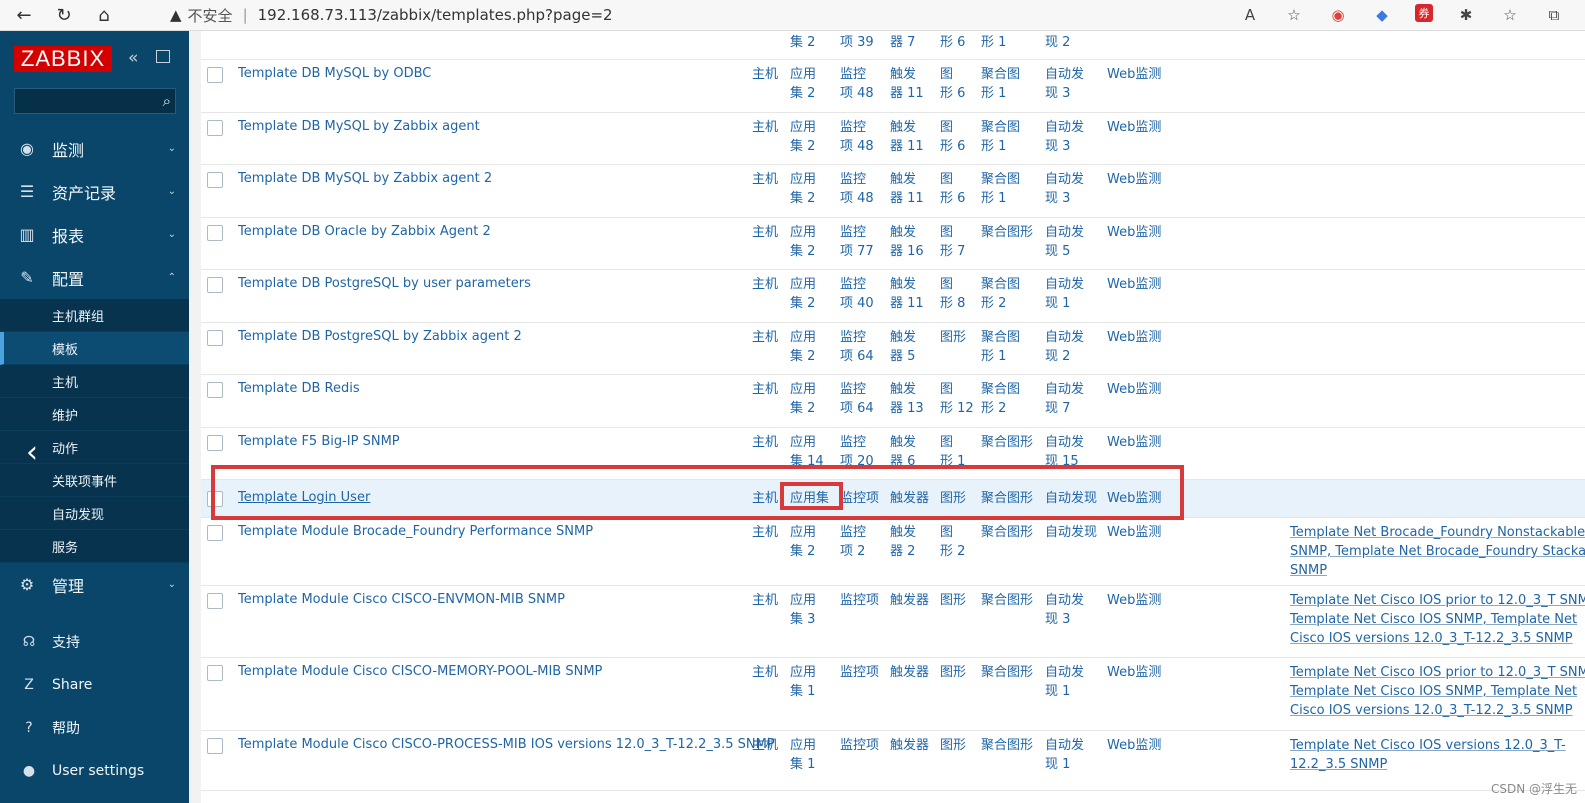 This screenshot has height=803, width=1585. I want to click on items-link: 项 77, so click(857, 251).